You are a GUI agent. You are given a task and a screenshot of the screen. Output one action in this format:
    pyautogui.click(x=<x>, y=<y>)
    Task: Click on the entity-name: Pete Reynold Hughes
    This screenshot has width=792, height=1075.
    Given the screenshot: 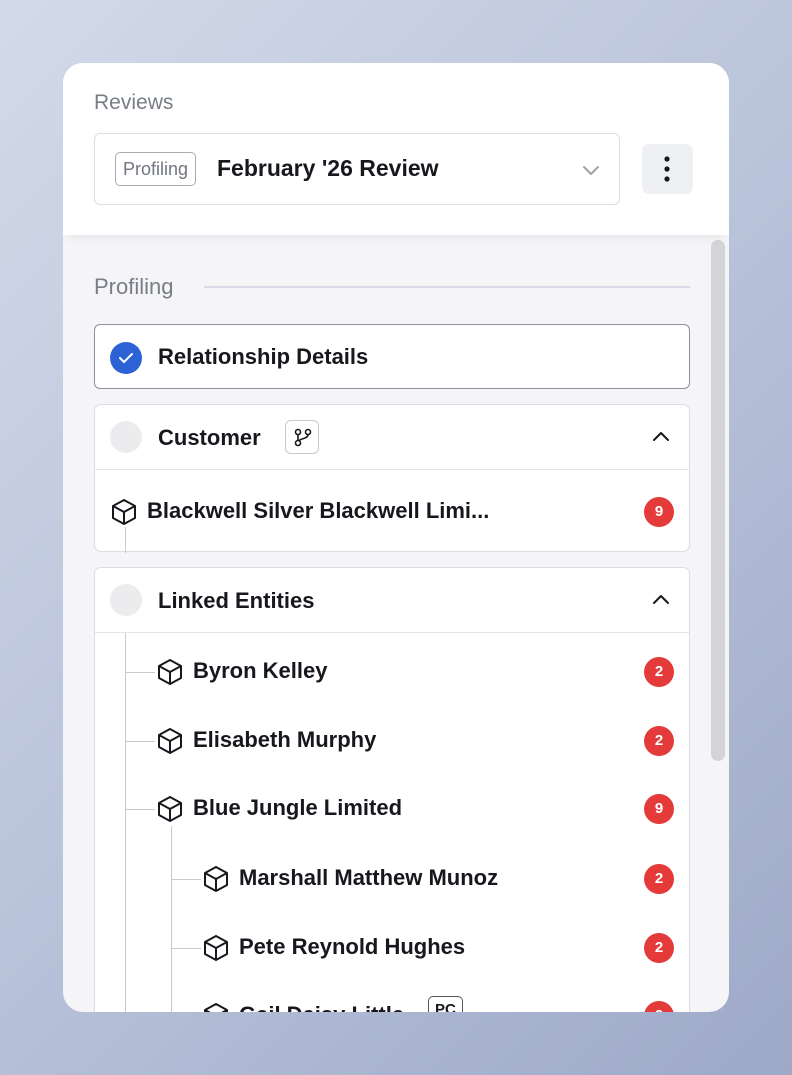 What is the action you would take?
    pyautogui.click(x=352, y=946)
    